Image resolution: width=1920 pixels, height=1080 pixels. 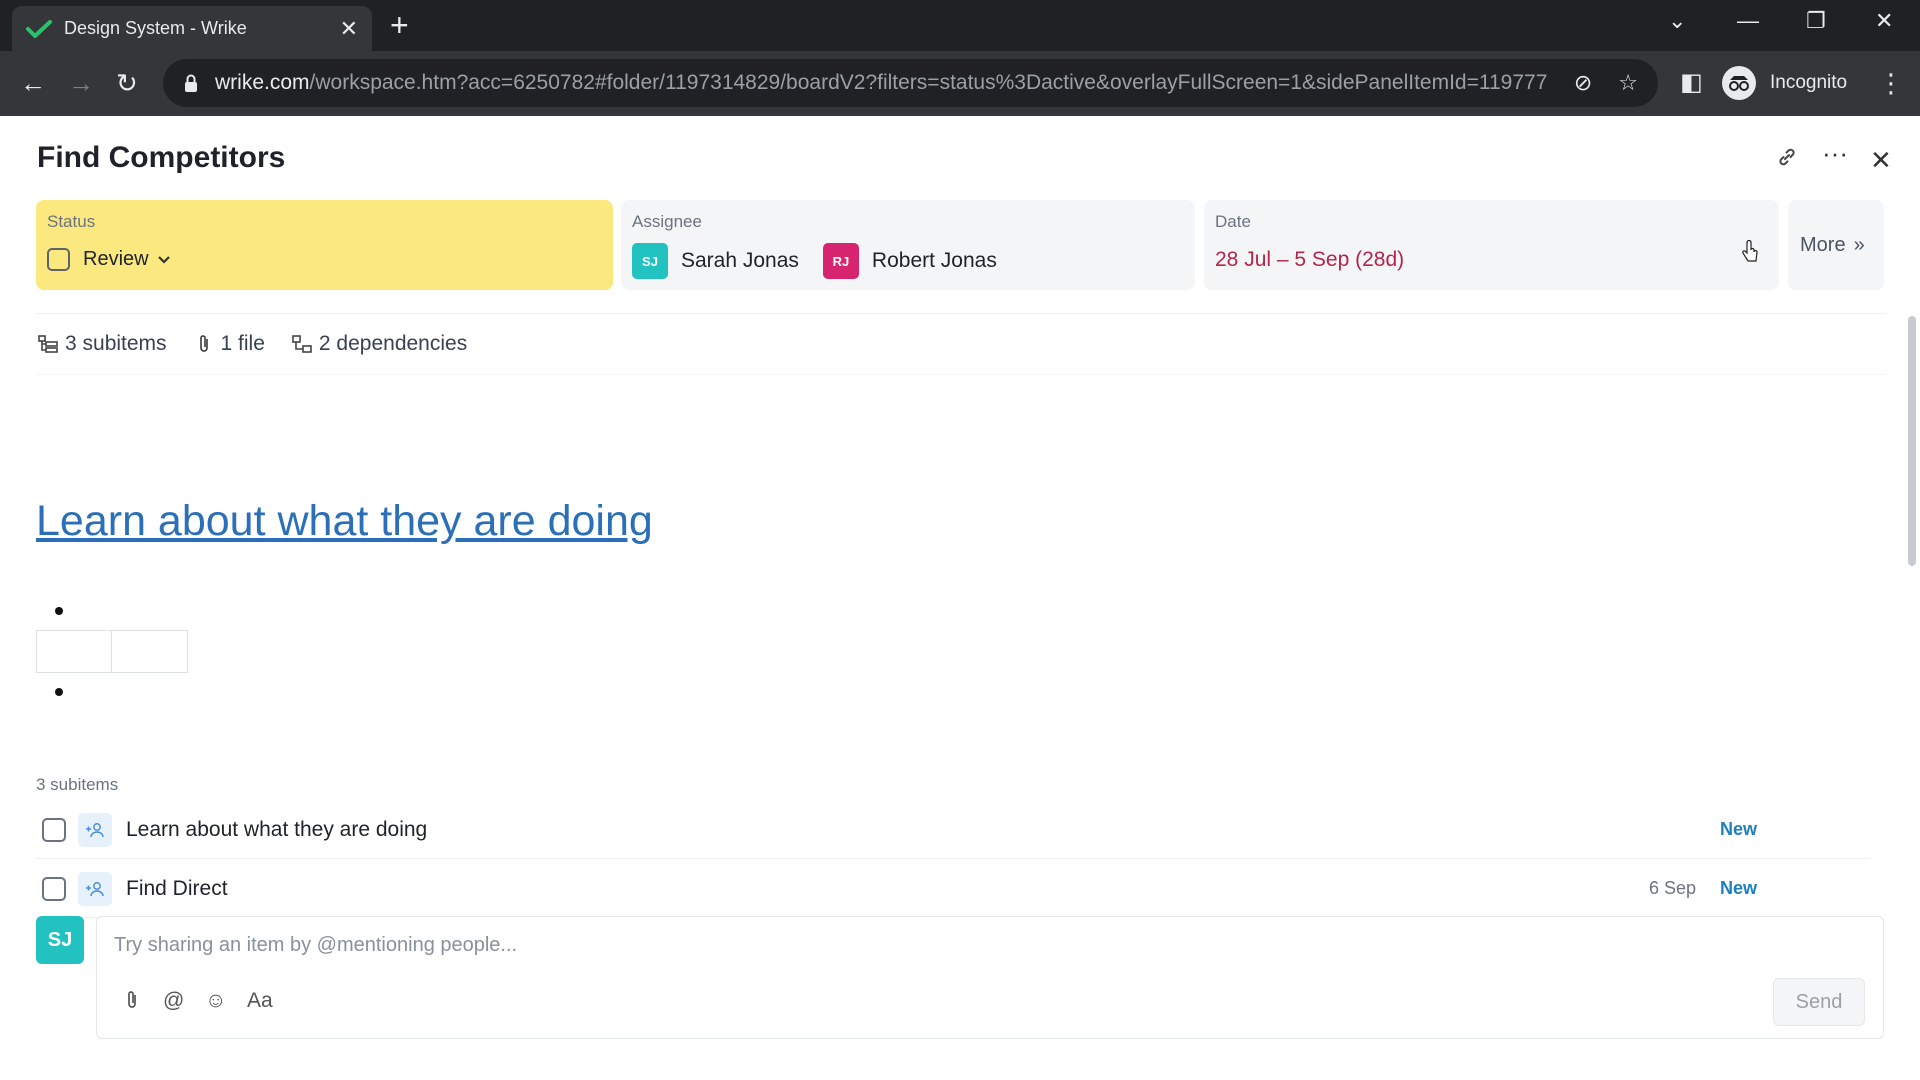 What do you see at coordinates (1739, 83) in the screenshot?
I see `incognito-icon` at bounding box center [1739, 83].